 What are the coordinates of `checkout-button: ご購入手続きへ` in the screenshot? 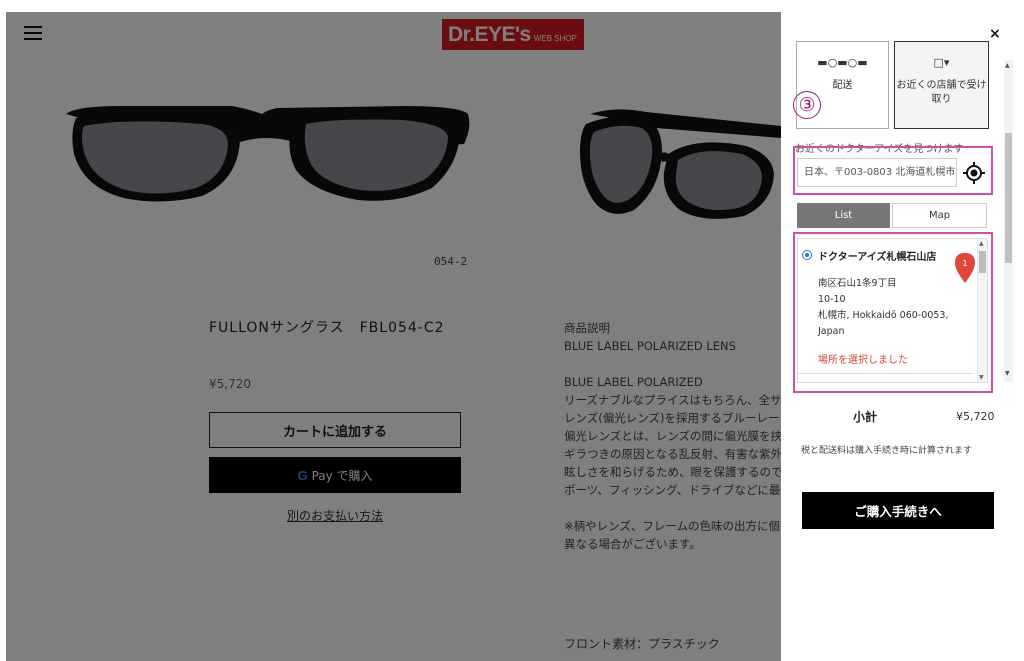 It's located at (898, 510).